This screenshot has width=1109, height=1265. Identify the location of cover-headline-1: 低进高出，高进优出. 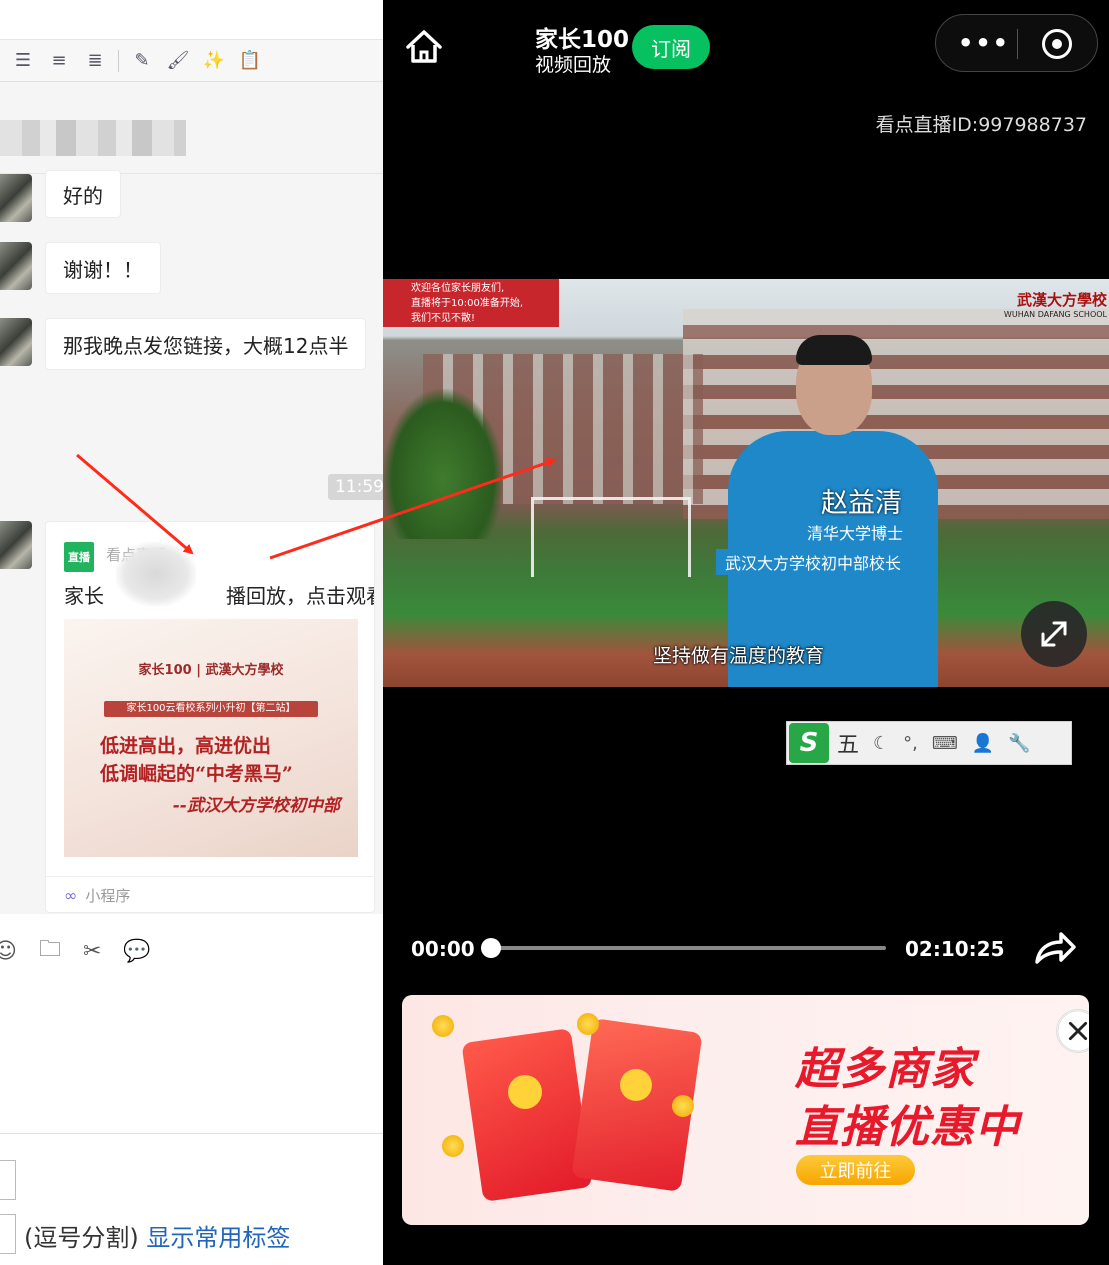
(186, 746).